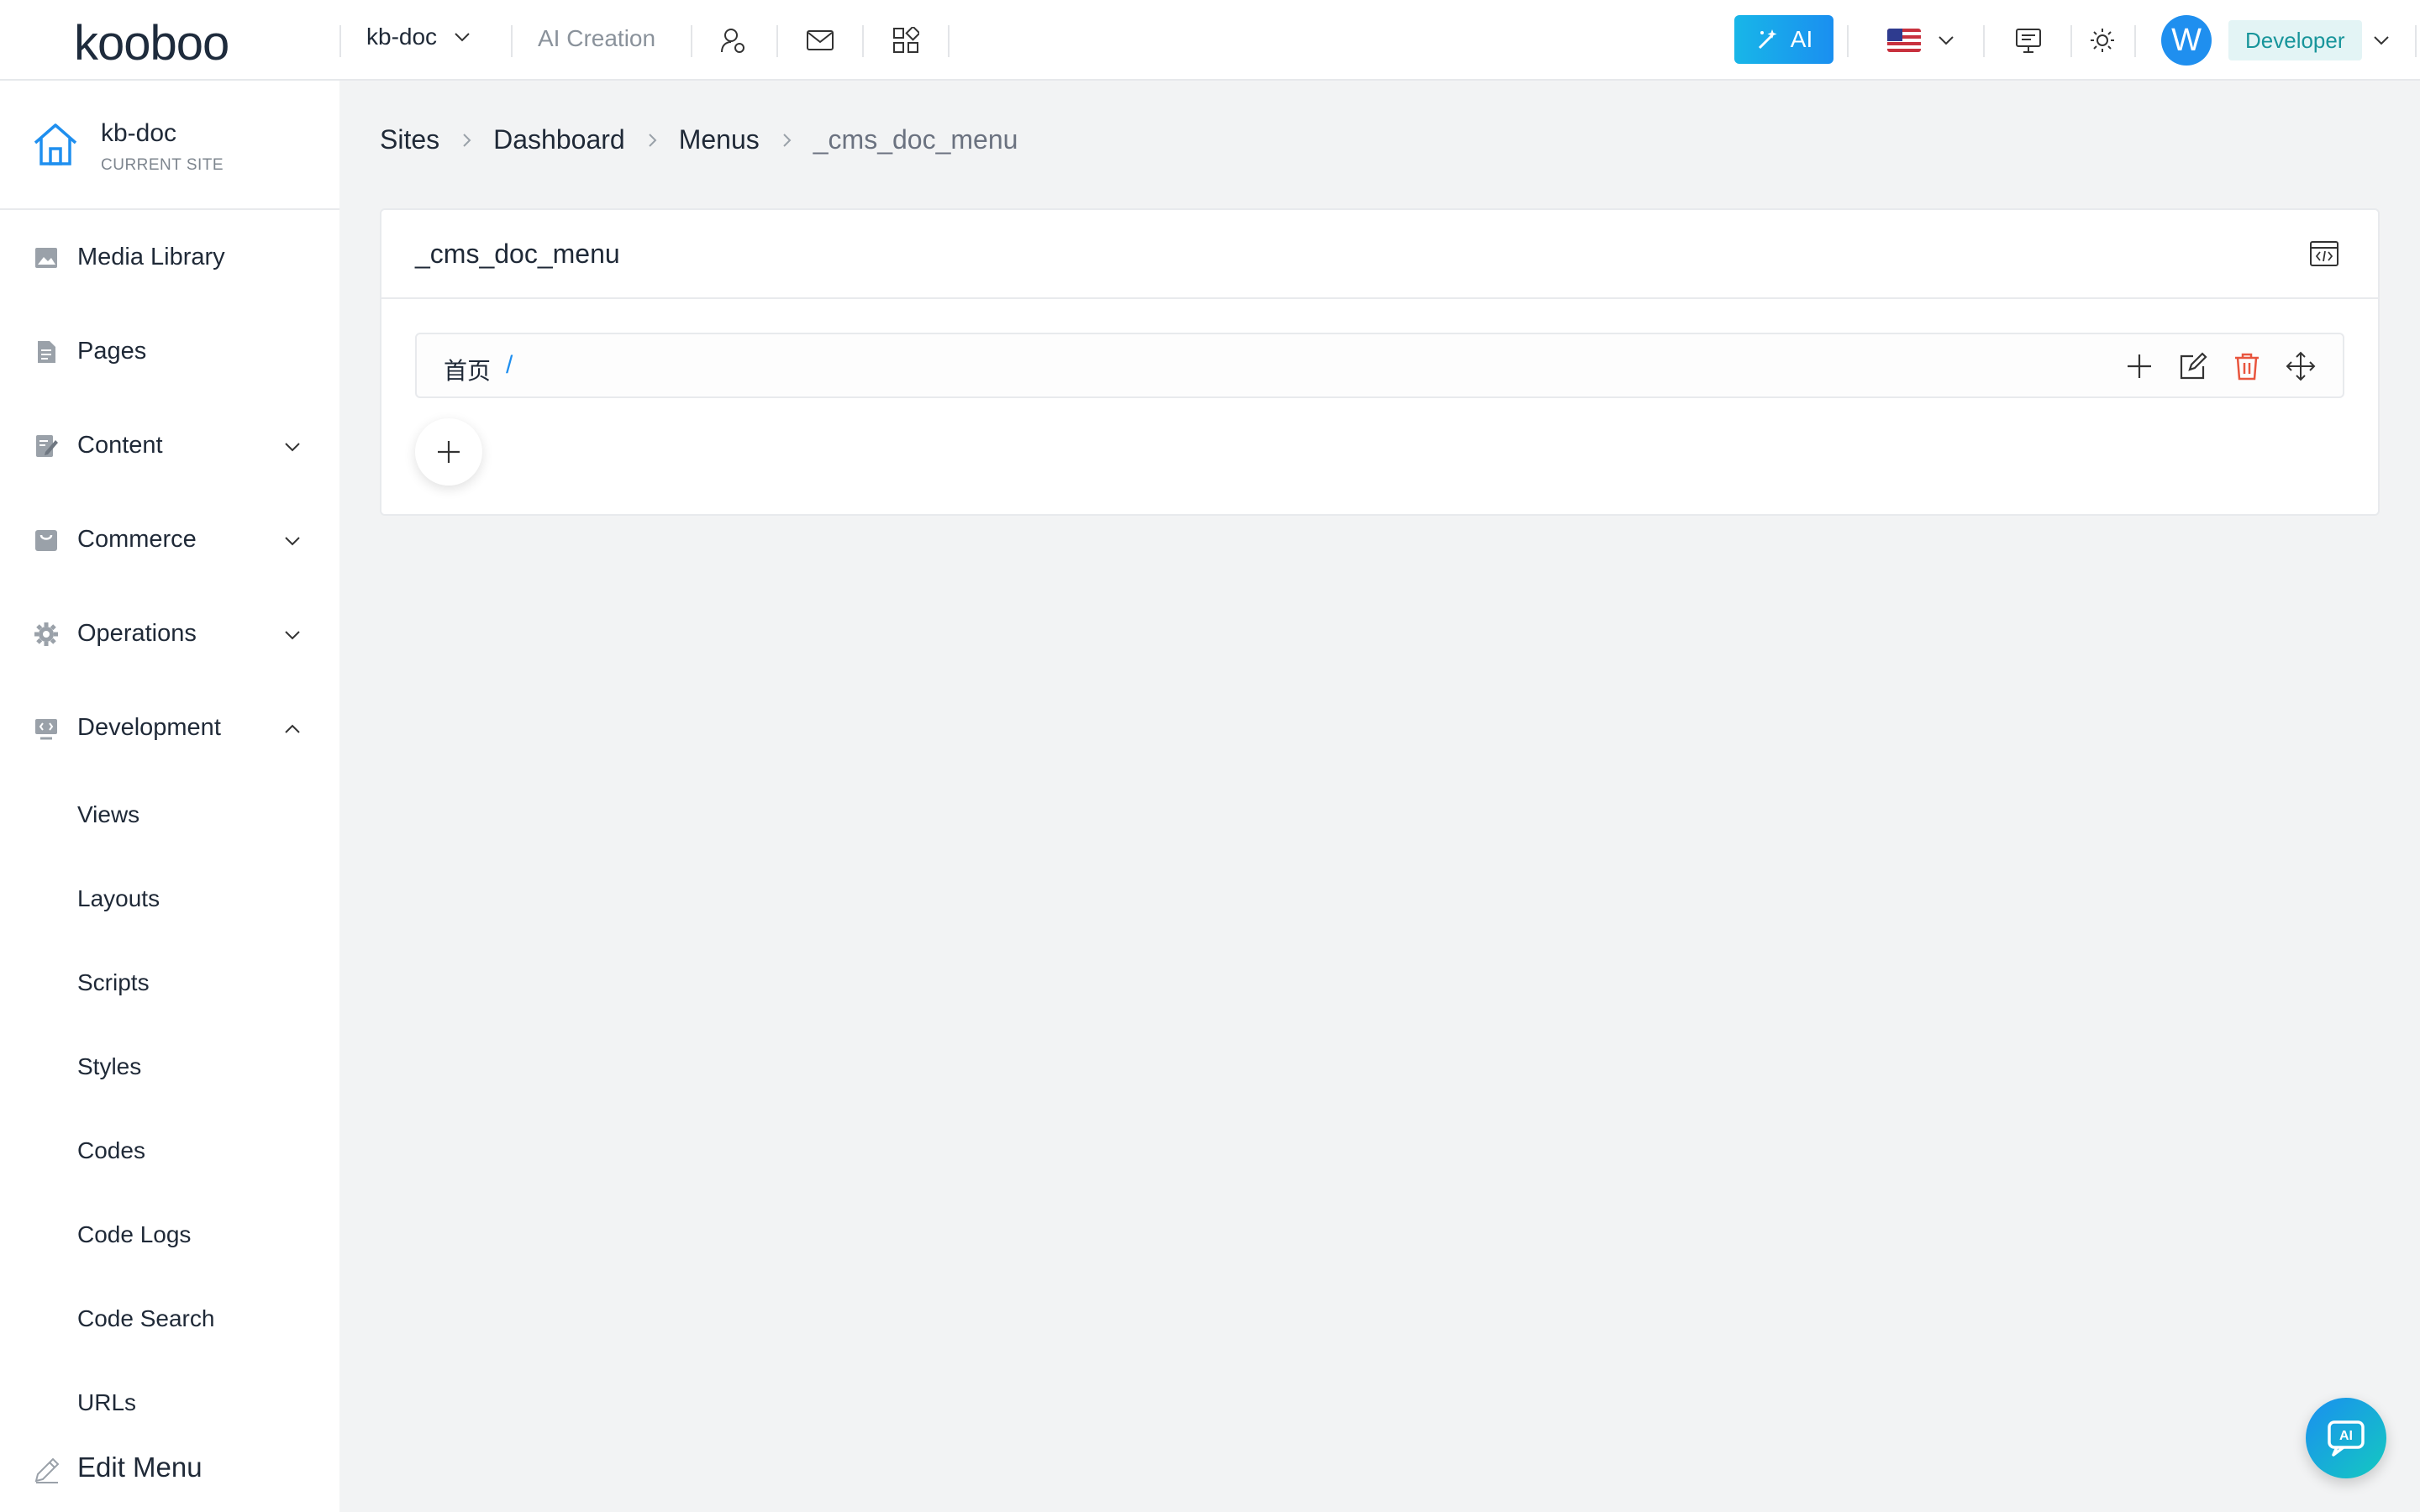 This screenshot has height=1512, width=2420. What do you see at coordinates (559, 139) in the screenshot?
I see `breadcrumb-dashboard: Dashboard` at bounding box center [559, 139].